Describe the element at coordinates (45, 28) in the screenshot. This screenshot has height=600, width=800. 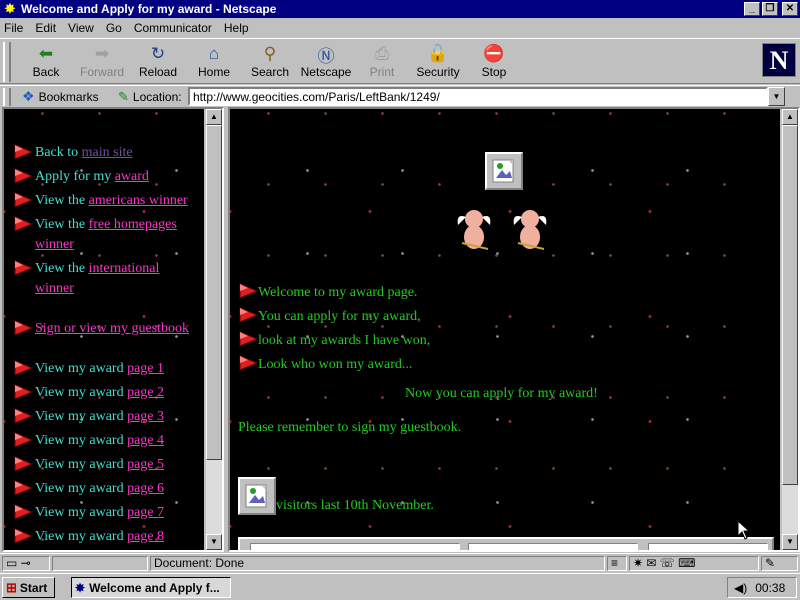
I see `menu-edit: Edit` at that location.